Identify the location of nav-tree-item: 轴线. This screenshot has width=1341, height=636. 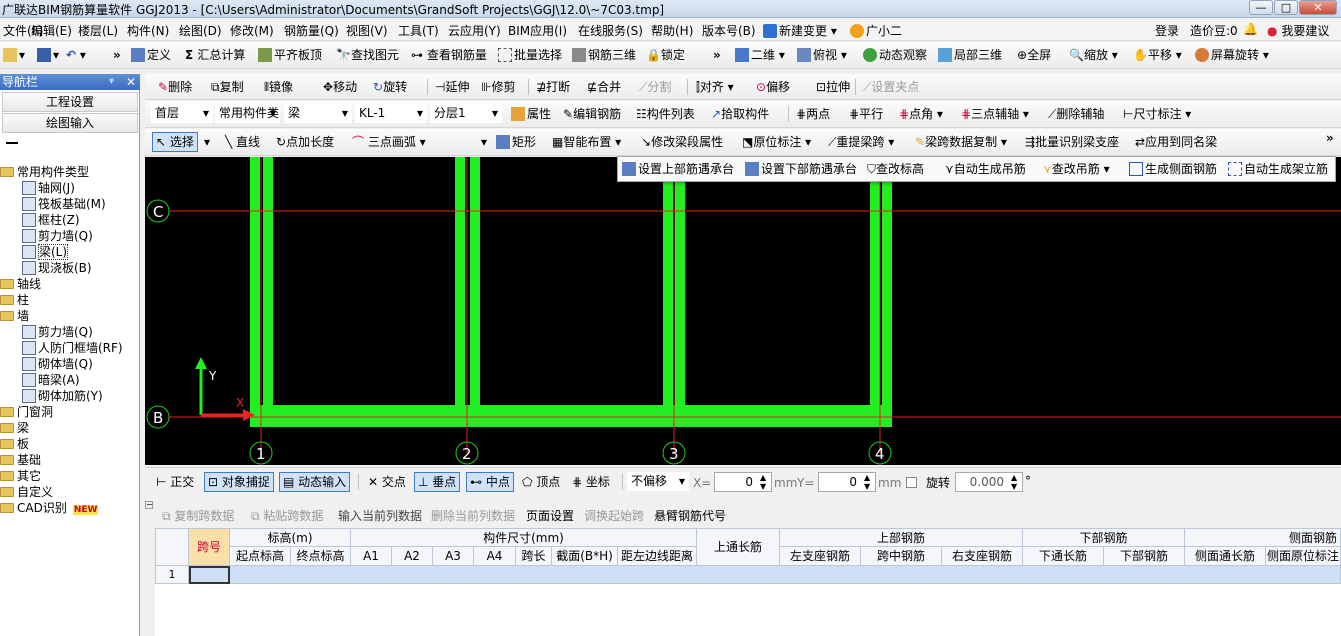
(20, 284).